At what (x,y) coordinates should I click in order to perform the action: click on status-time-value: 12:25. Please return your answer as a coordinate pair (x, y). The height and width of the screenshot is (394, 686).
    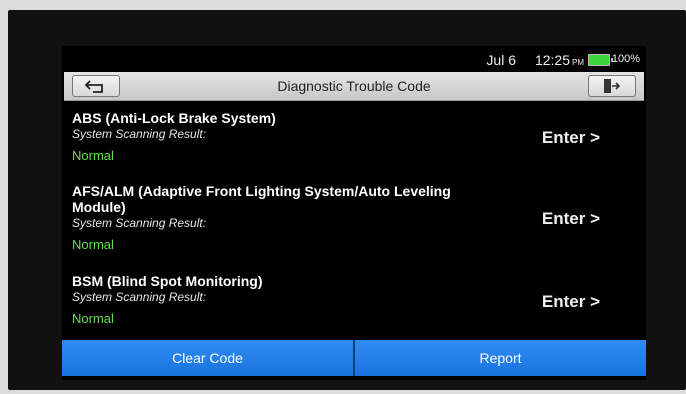
    Looking at the image, I should click on (552, 60).